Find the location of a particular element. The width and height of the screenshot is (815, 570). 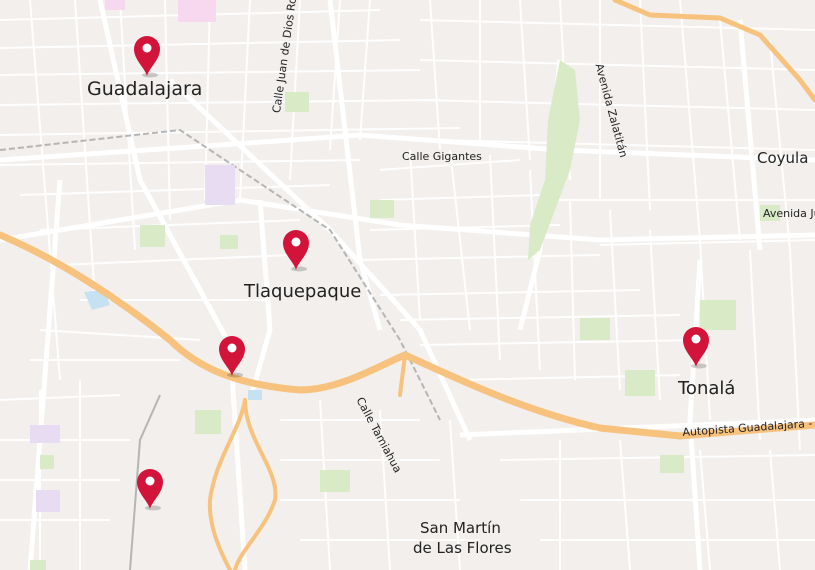

place-label-tlaquepaque: Tlaquepaque is located at coordinates (303, 291).